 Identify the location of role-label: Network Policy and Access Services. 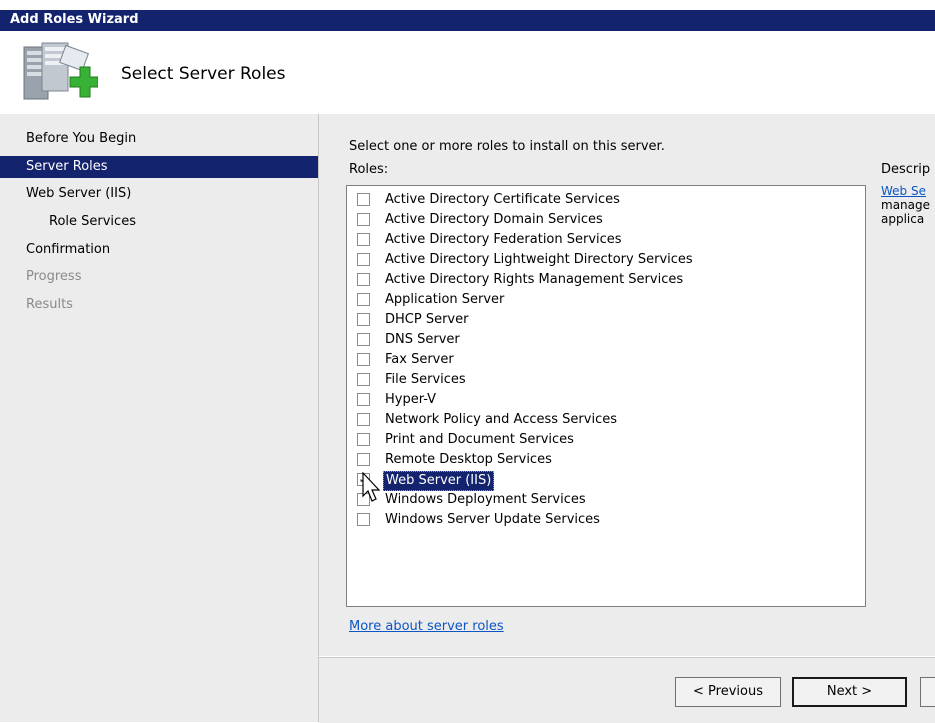
(501, 419).